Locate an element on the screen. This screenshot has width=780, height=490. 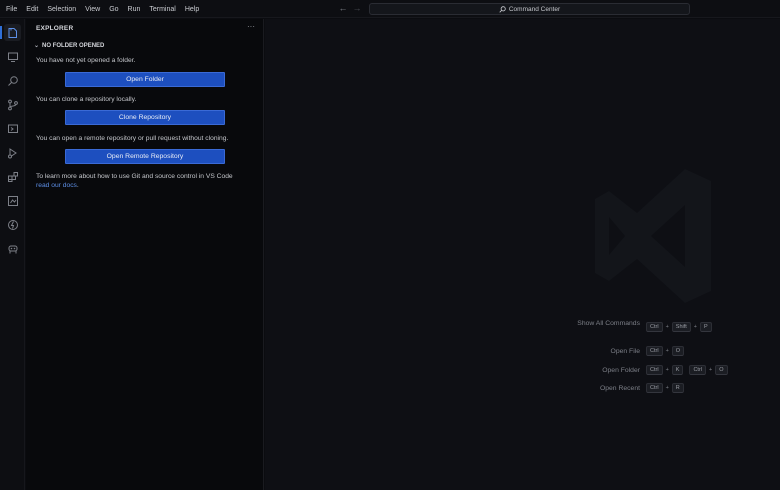
open-recent-label: Open Recent is located at coordinates (619, 388).